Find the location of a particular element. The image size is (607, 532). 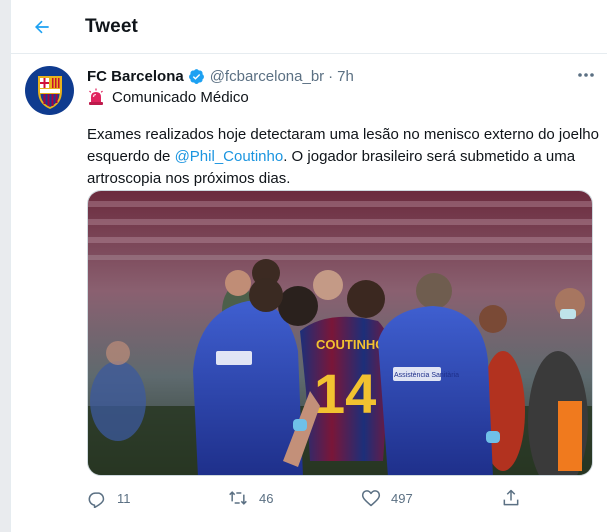

reply-count: 11 is located at coordinates (124, 498).